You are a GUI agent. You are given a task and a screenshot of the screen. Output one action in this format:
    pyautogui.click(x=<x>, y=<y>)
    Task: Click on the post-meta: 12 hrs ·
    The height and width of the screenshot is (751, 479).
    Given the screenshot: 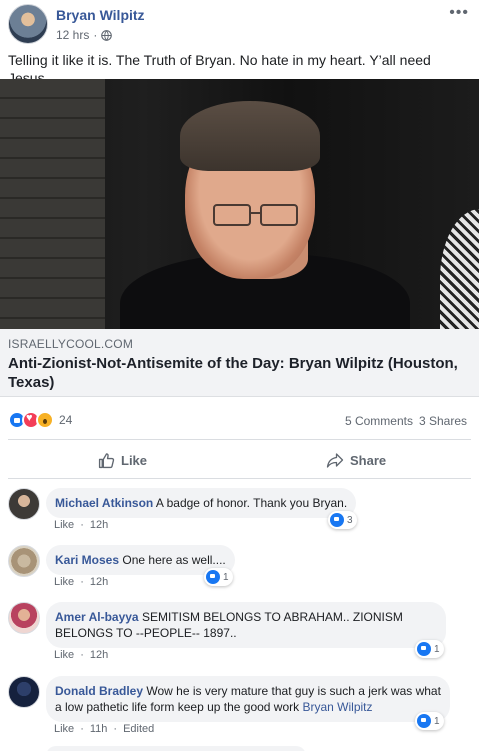 What is the action you would take?
    pyautogui.click(x=84, y=35)
    